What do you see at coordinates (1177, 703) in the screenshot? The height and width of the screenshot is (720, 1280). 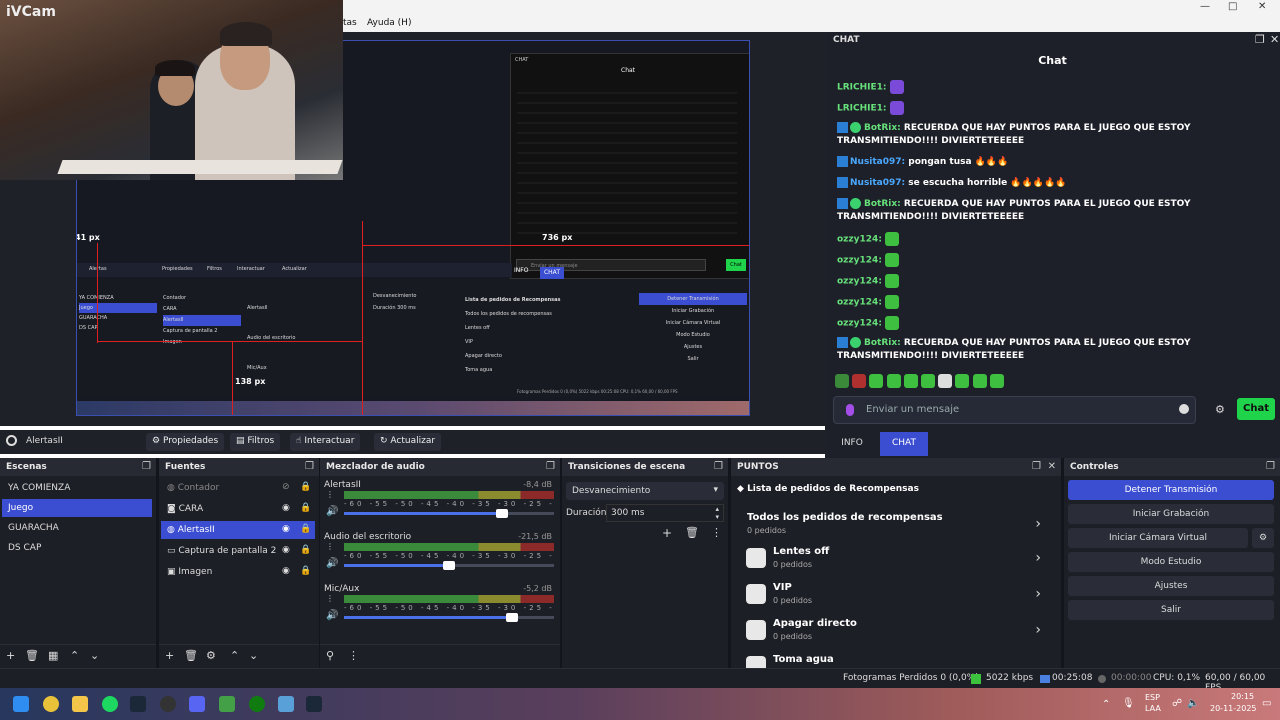 I see `network-icon: ☍` at bounding box center [1177, 703].